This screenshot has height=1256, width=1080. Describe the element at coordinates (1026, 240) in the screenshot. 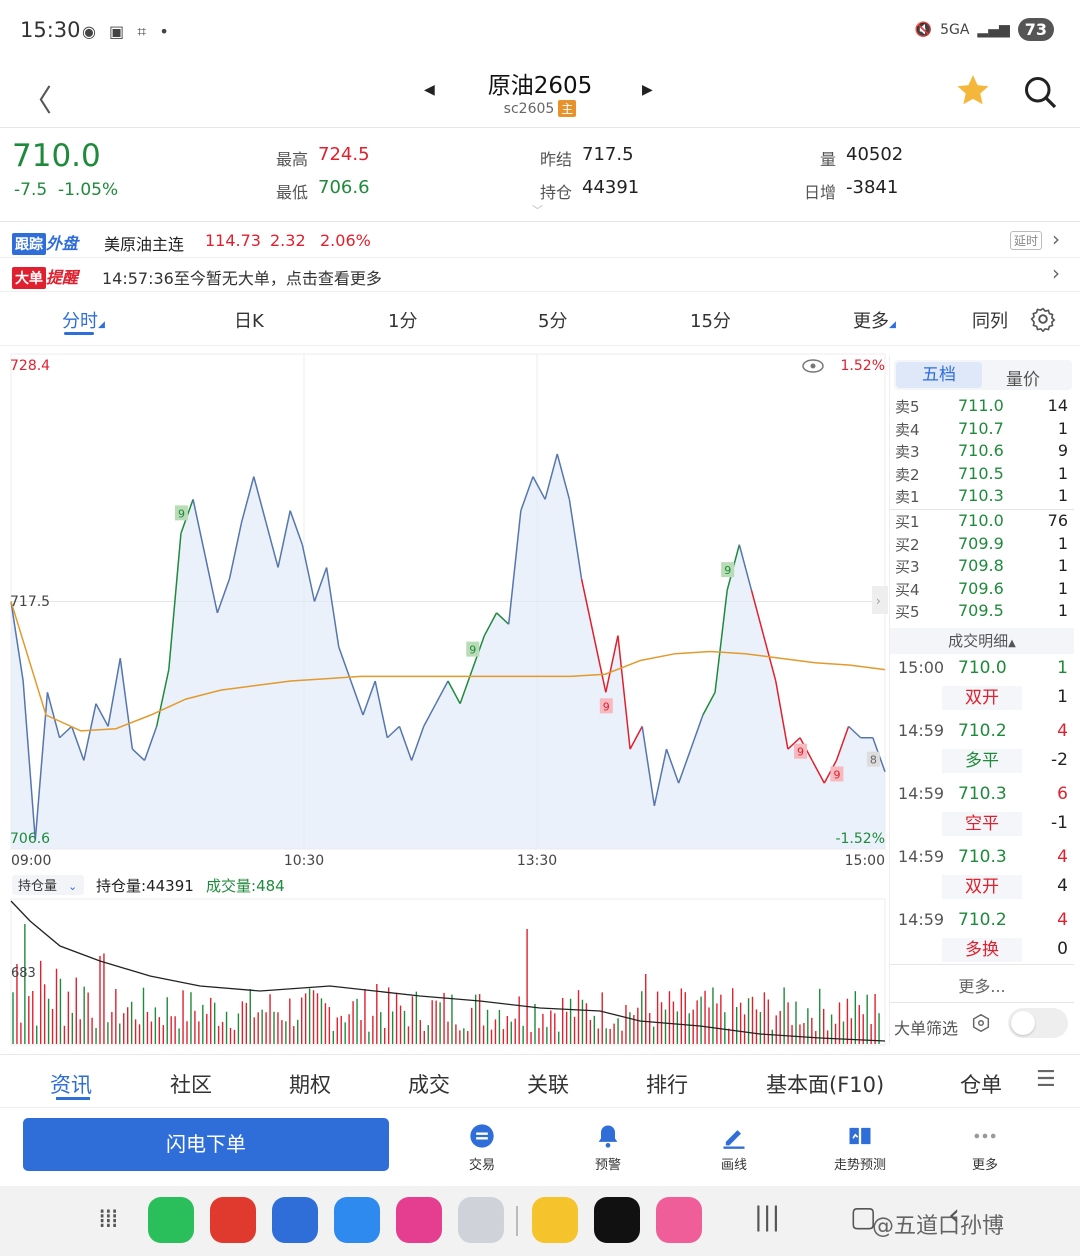

I see `delay-badge: 延时` at that location.